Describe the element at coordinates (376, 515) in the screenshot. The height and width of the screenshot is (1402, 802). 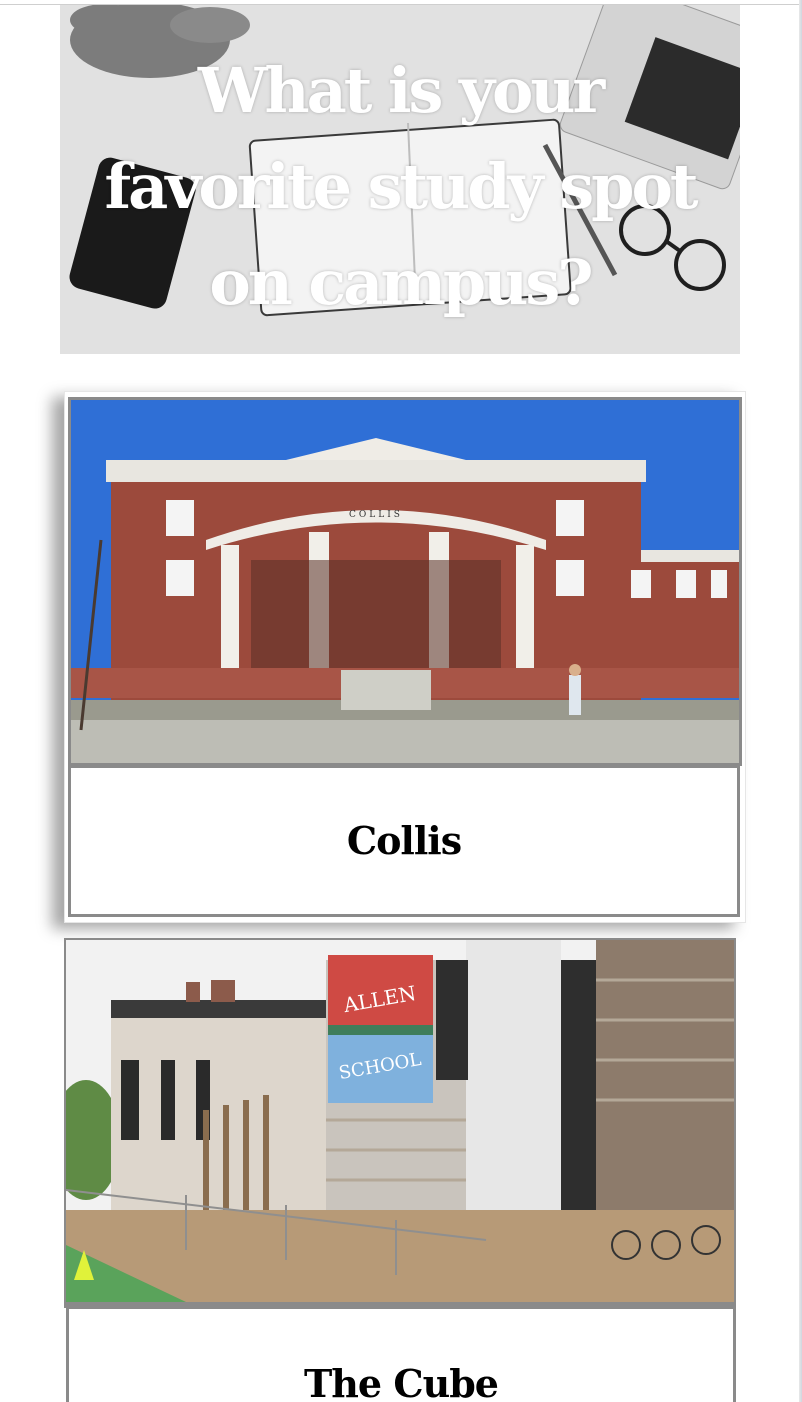
I see `collis-building-sign: COLLIS` at that location.